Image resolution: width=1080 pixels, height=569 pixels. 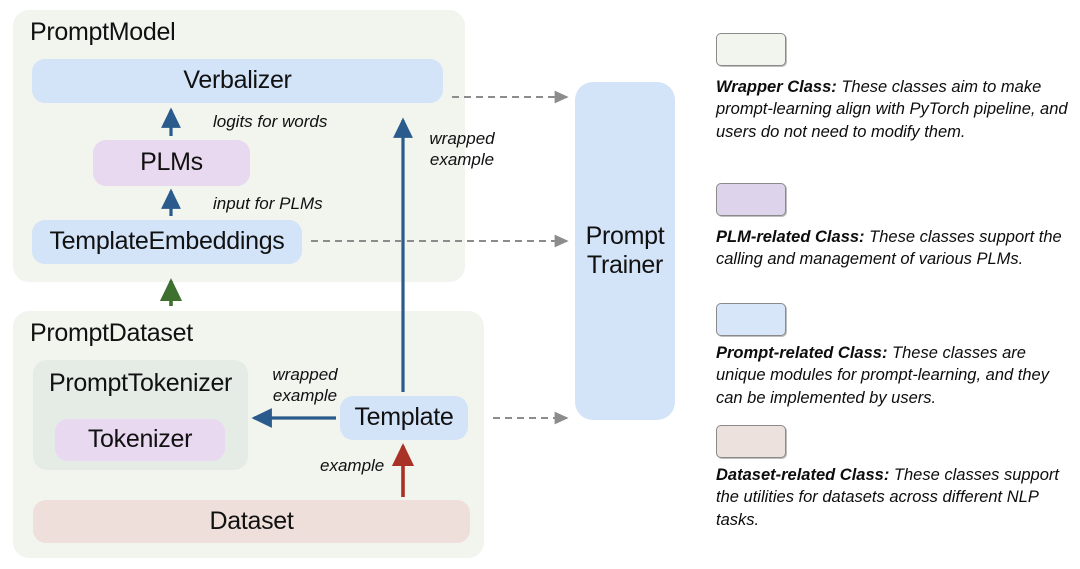 What do you see at coordinates (352, 465) in the screenshot?
I see `edge-label-example: example` at bounding box center [352, 465].